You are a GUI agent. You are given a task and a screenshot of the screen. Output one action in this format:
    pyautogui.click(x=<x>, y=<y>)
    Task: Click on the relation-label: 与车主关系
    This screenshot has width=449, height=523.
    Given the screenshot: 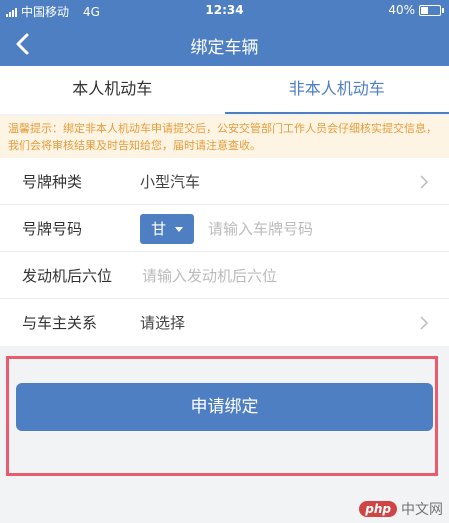 What is the action you would take?
    pyautogui.click(x=60, y=323)
    